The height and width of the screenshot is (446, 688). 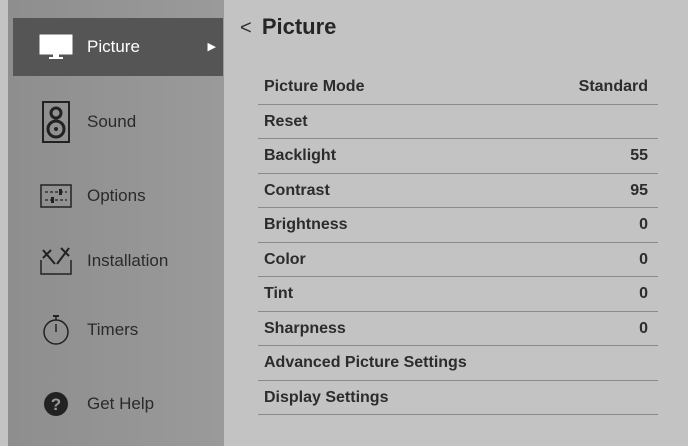 I want to click on help-icon: ?, so click(x=56, y=404).